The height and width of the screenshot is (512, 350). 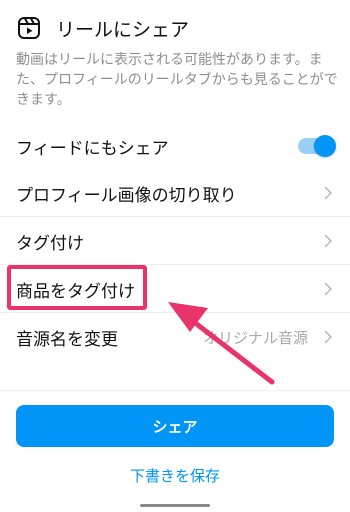 I want to click on home-indicator, so click(x=175, y=505).